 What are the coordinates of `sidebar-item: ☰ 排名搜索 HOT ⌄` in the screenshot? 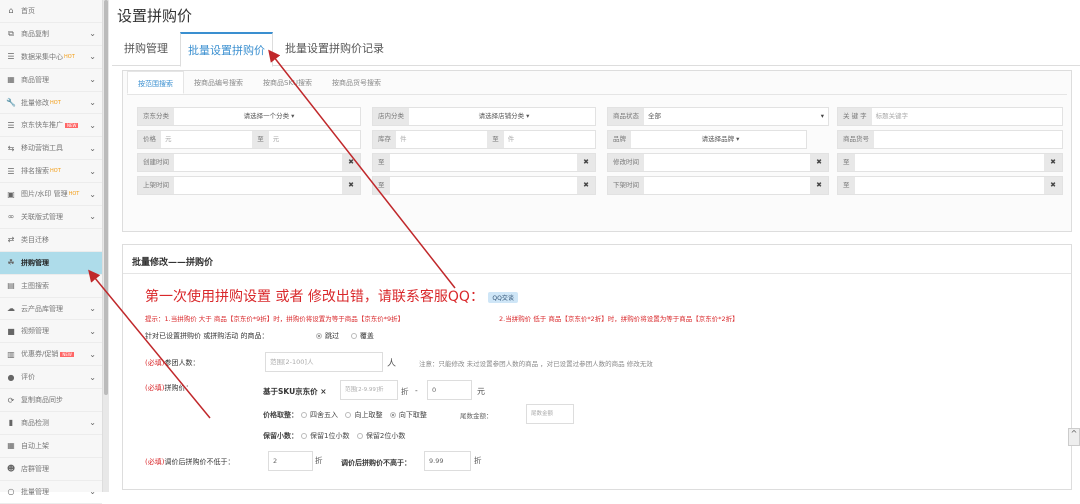 It's located at (51, 172).